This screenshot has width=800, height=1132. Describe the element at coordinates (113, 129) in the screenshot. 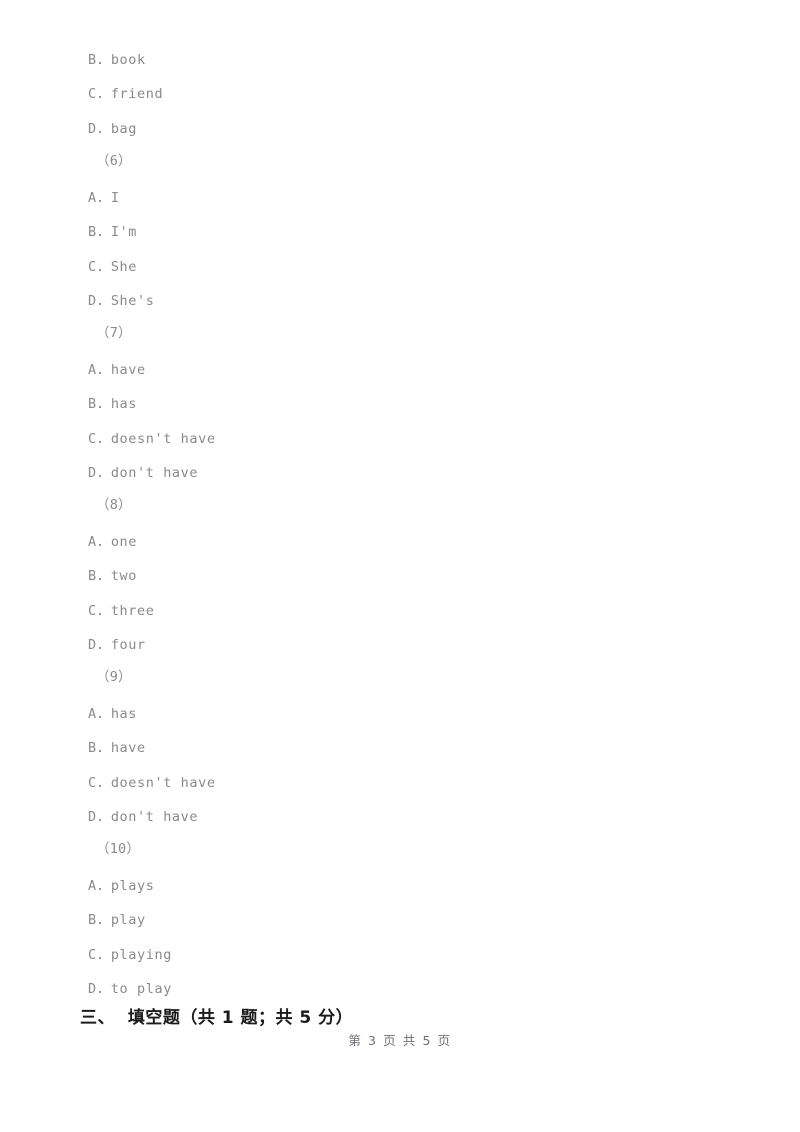

I see `answer-option-q5-opt-d: D．bag` at that location.